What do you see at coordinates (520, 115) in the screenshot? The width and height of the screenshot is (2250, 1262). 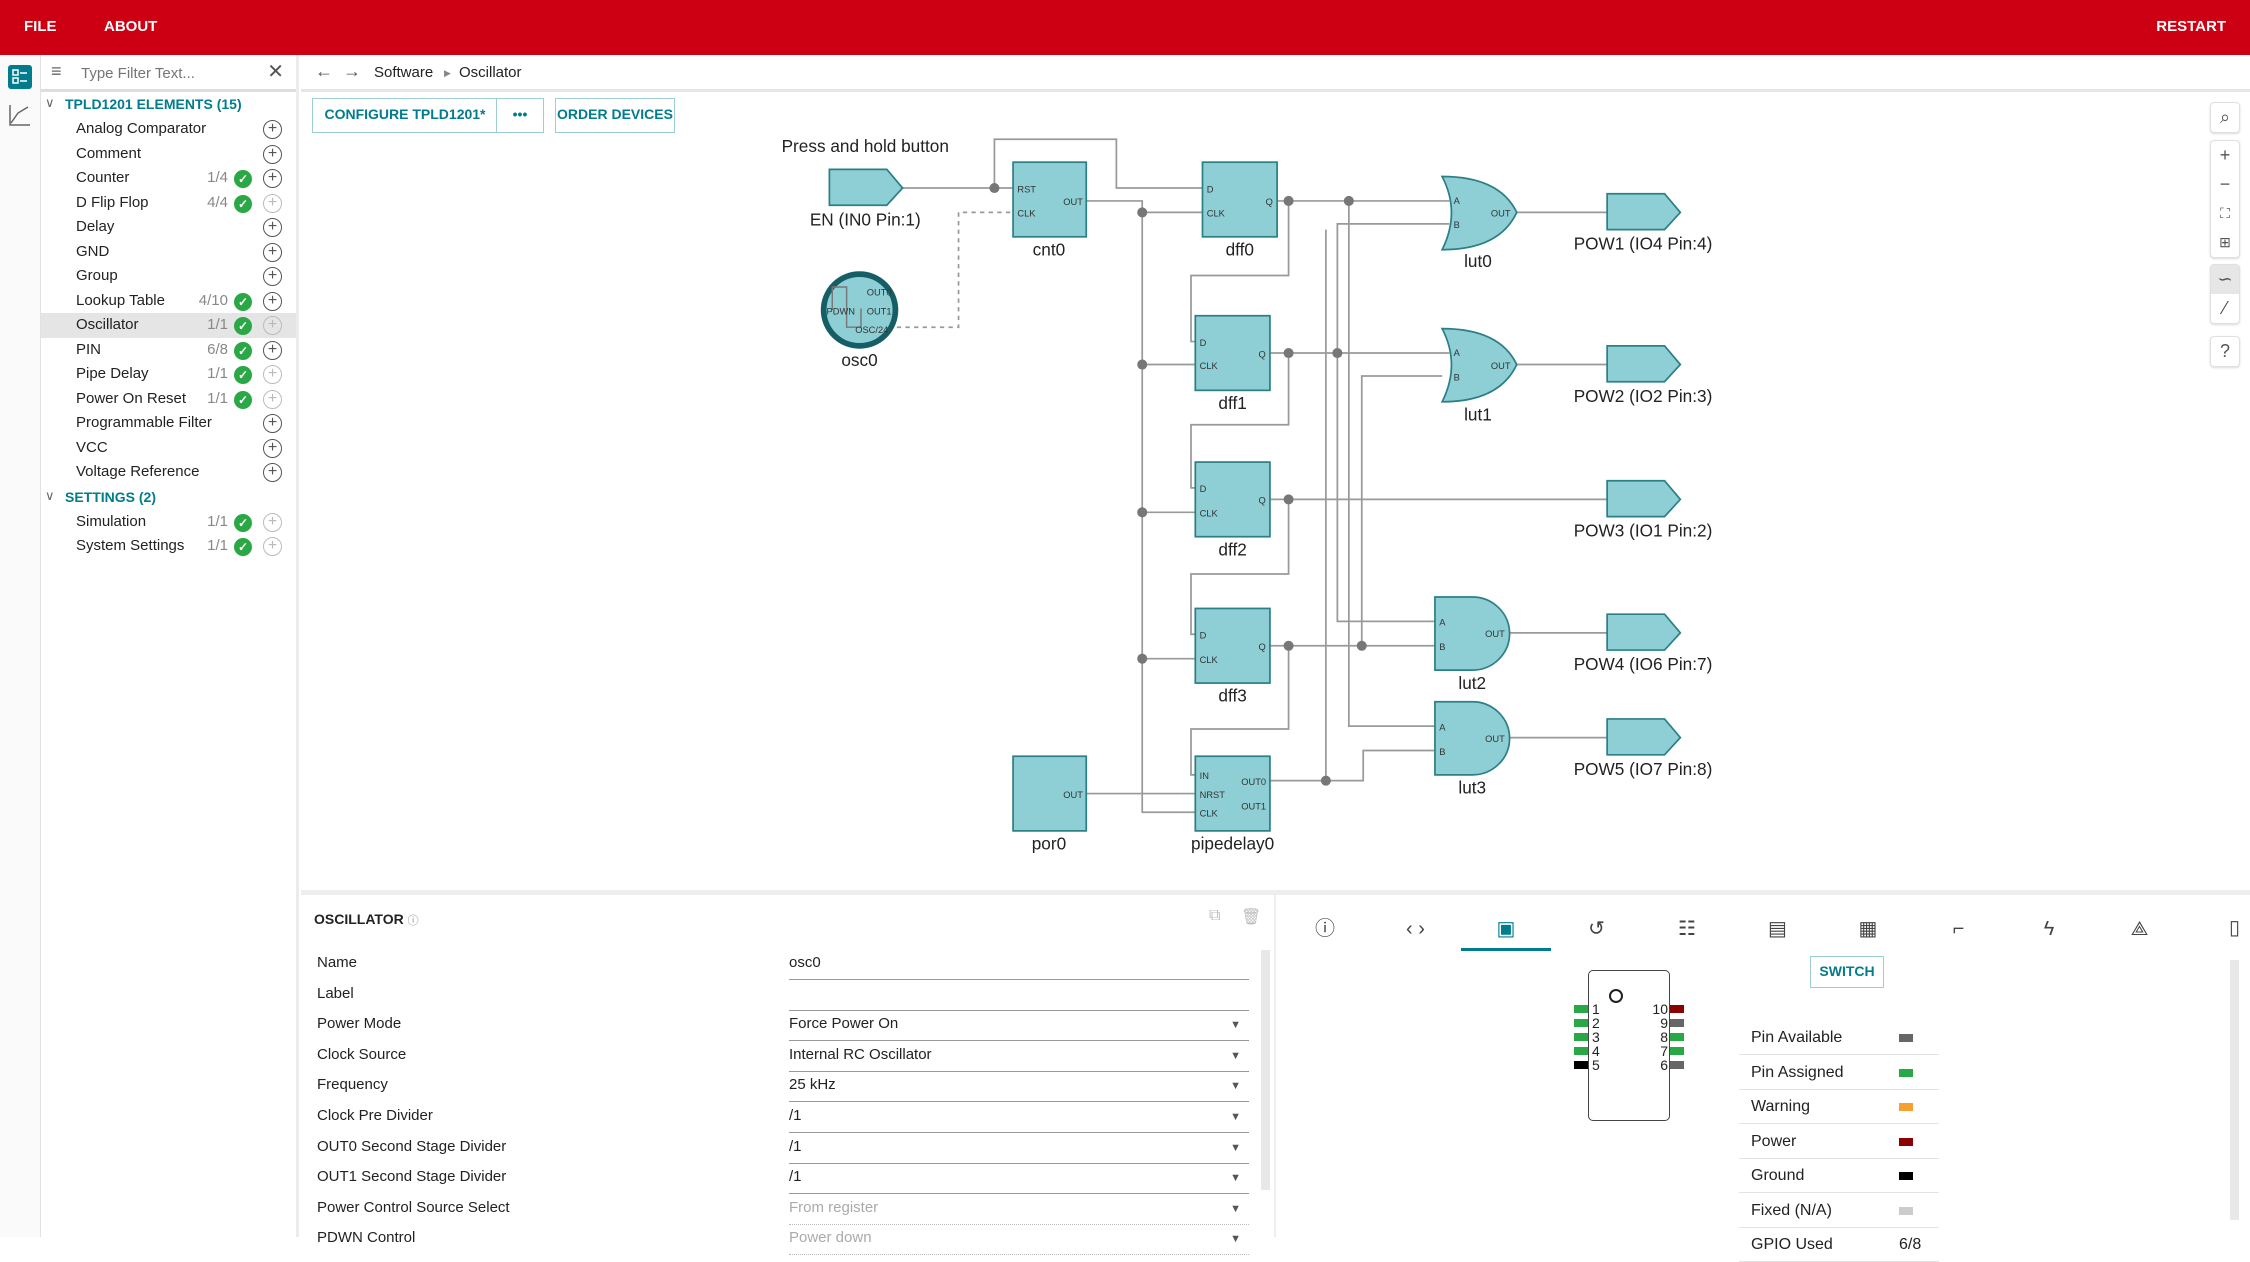 I see `more-options-button: •••` at bounding box center [520, 115].